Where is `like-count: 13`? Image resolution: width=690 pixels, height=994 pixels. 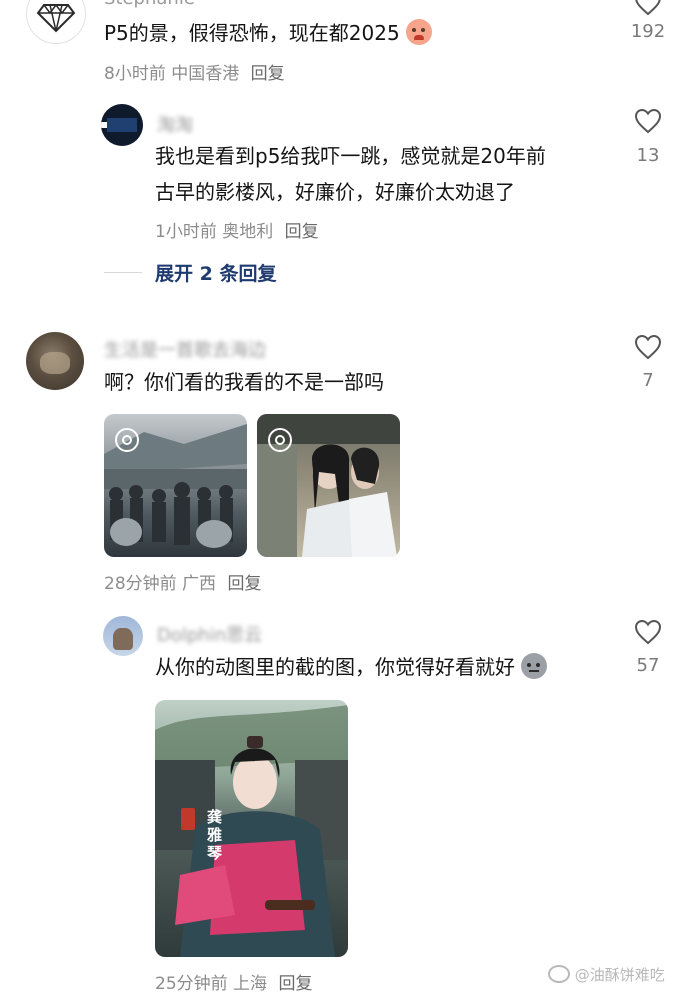 like-count: 13 is located at coordinates (648, 155).